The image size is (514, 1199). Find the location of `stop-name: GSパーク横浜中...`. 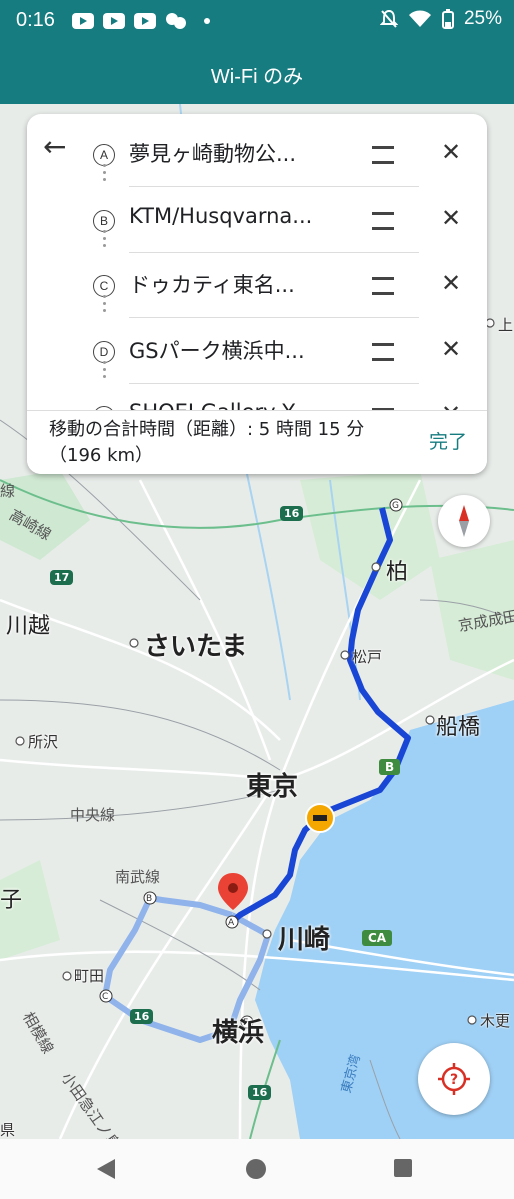

stop-name: GSパーク横浜中... is located at coordinates (234, 350).